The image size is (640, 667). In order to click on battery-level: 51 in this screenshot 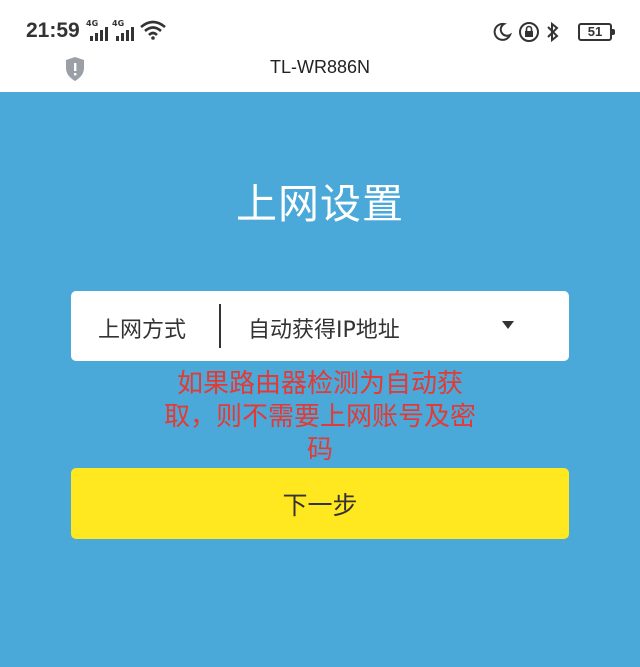, I will do `click(595, 31)`.